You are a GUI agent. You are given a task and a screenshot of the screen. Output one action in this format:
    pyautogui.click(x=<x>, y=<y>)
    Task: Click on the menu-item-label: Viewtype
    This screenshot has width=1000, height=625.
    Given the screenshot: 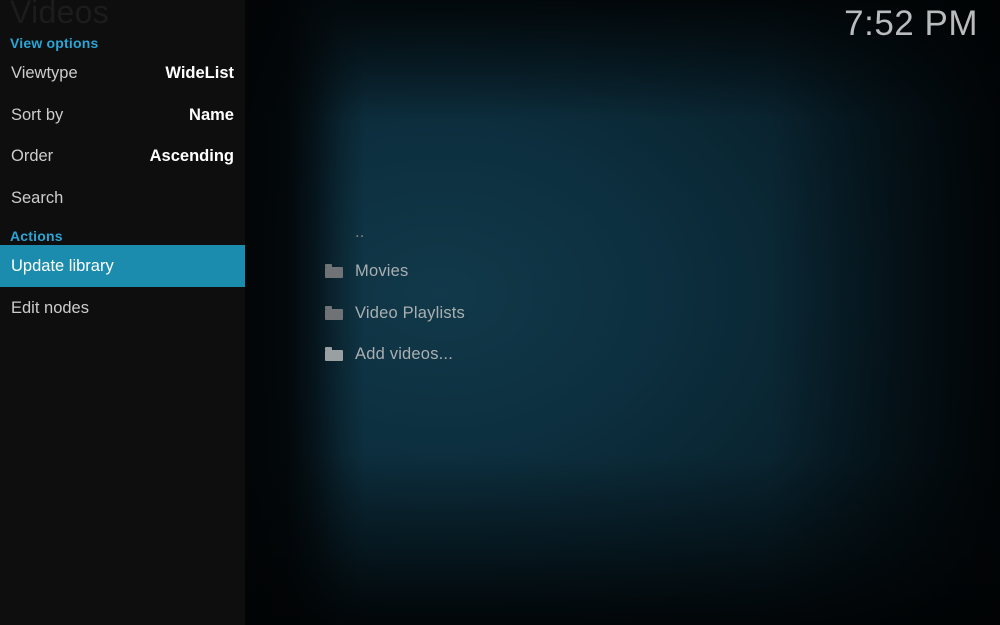 What is the action you would take?
    pyautogui.click(x=44, y=72)
    